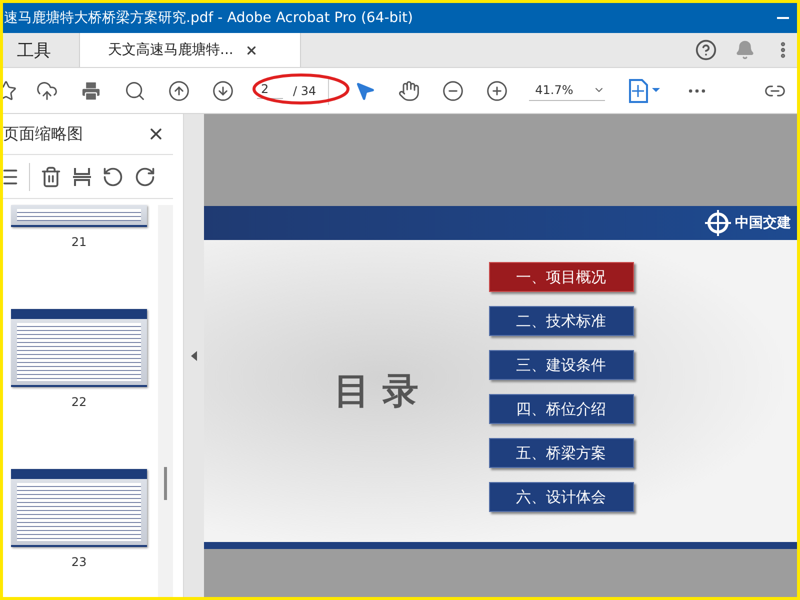 This screenshot has width=800, height=600. What do you see at coordinates (561, 453) in the screenshot?
I see `contents-item: 五、桥梁方案` at bounding box center [561, 453].